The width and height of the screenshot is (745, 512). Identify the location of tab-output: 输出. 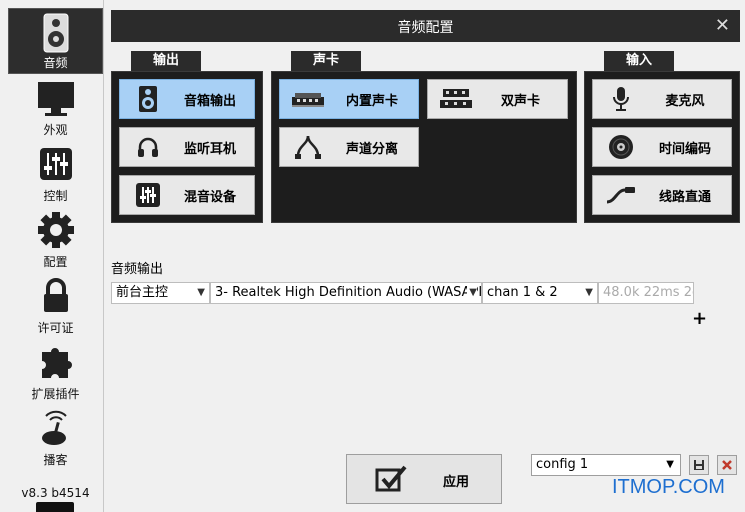
(166, 61).